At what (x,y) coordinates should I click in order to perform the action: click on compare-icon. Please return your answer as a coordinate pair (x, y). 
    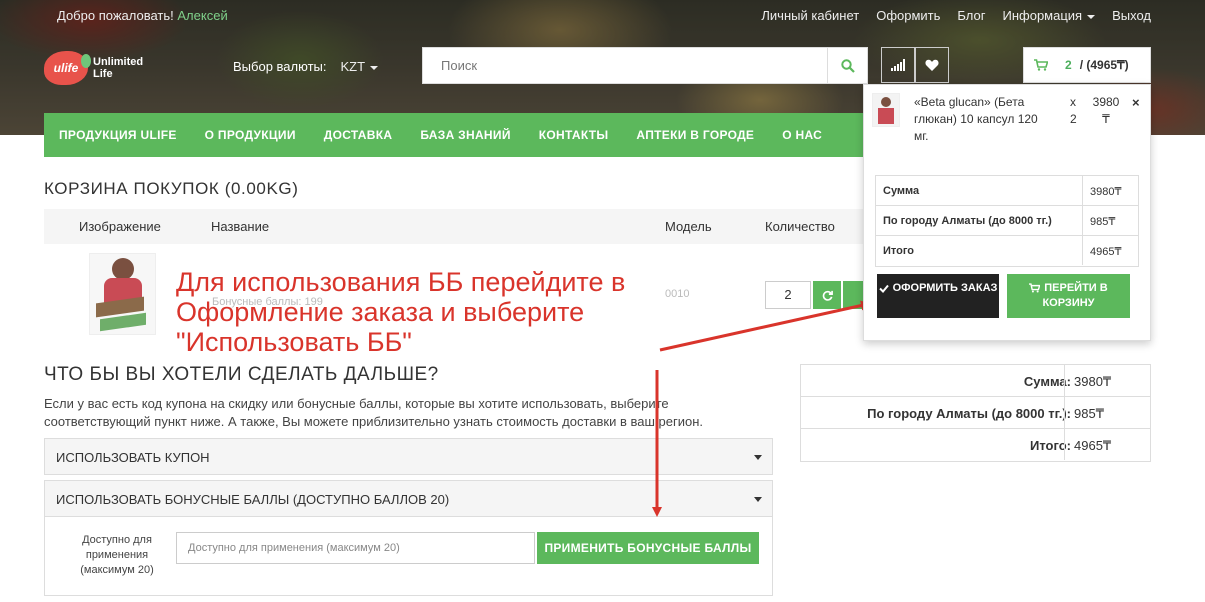
    Looking at the image, I should click on (898, 65).